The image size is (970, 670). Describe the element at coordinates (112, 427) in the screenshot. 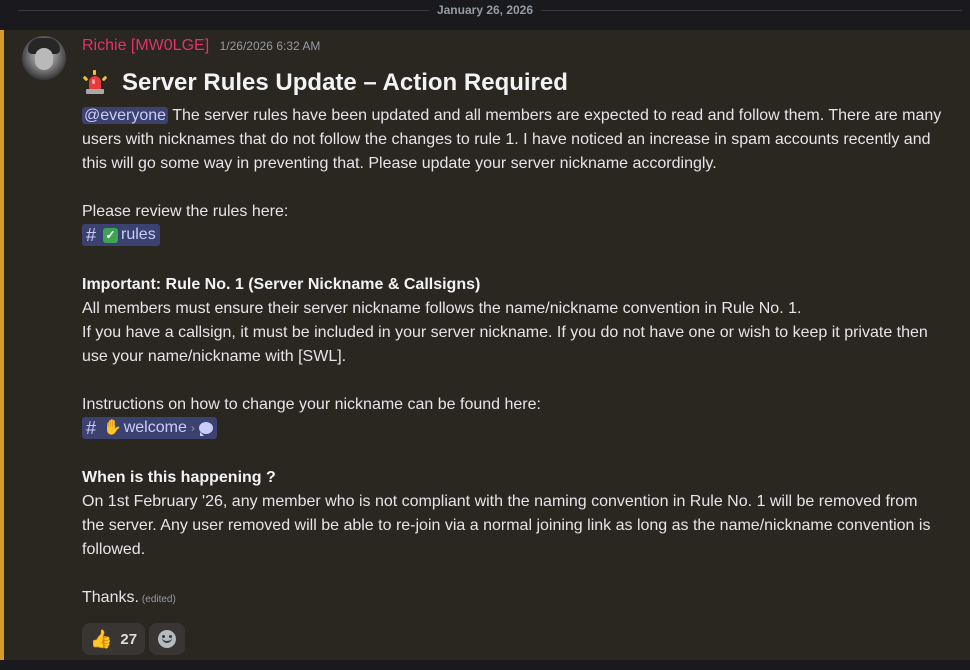

I see `waving-hand-icon: ✋` at that location.